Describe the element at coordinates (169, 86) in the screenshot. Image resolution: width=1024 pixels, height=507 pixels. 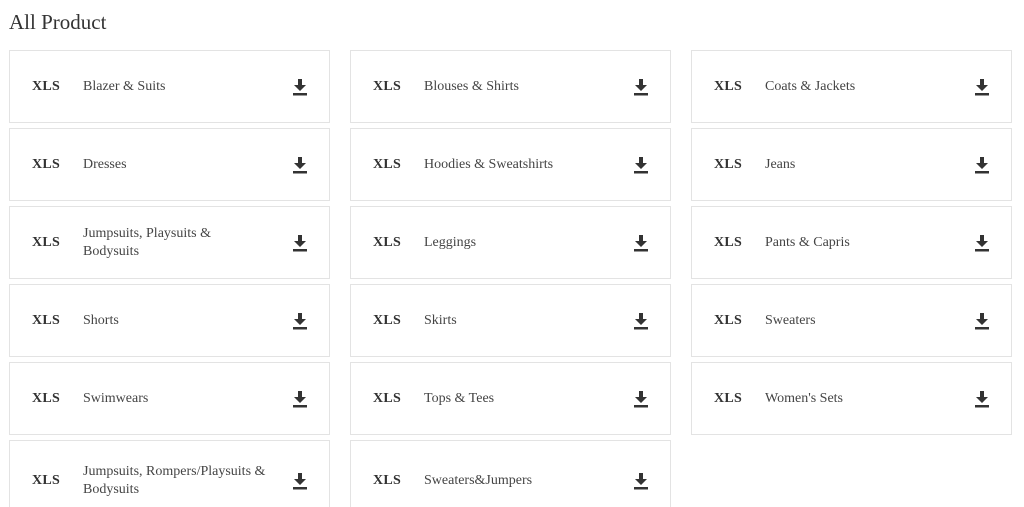
I see `product-card: XLS Blazer & Suits` at that location.